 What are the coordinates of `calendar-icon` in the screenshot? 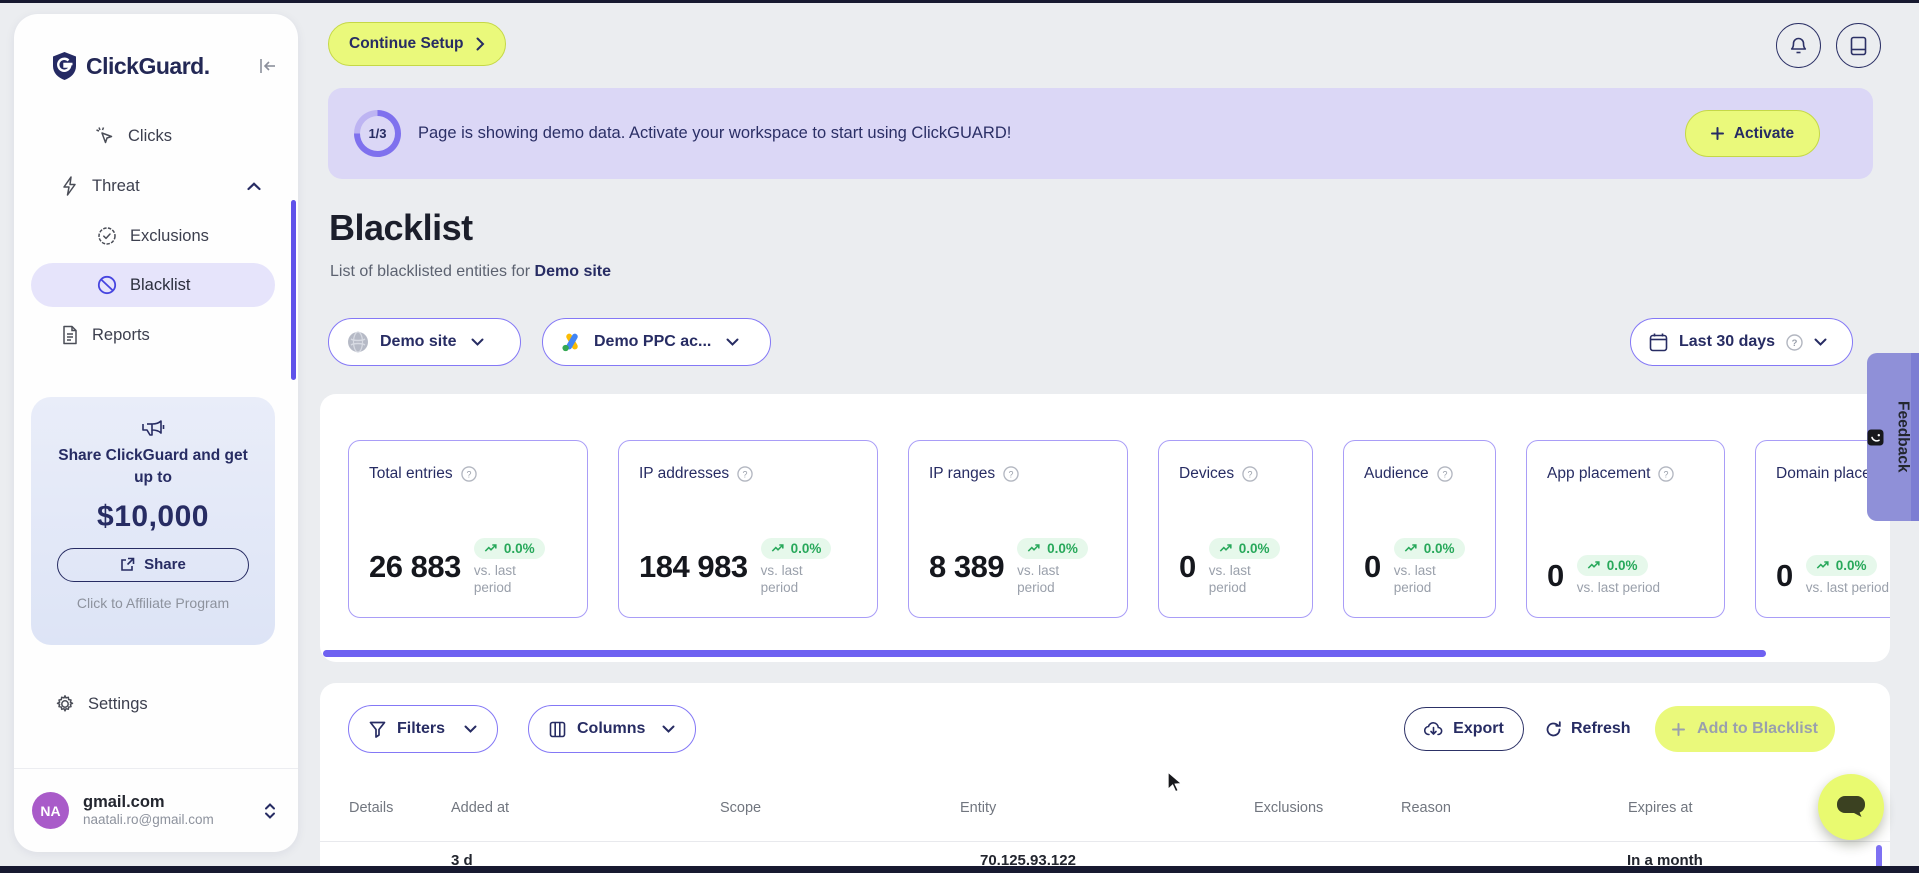 It's located at (1658, 342).